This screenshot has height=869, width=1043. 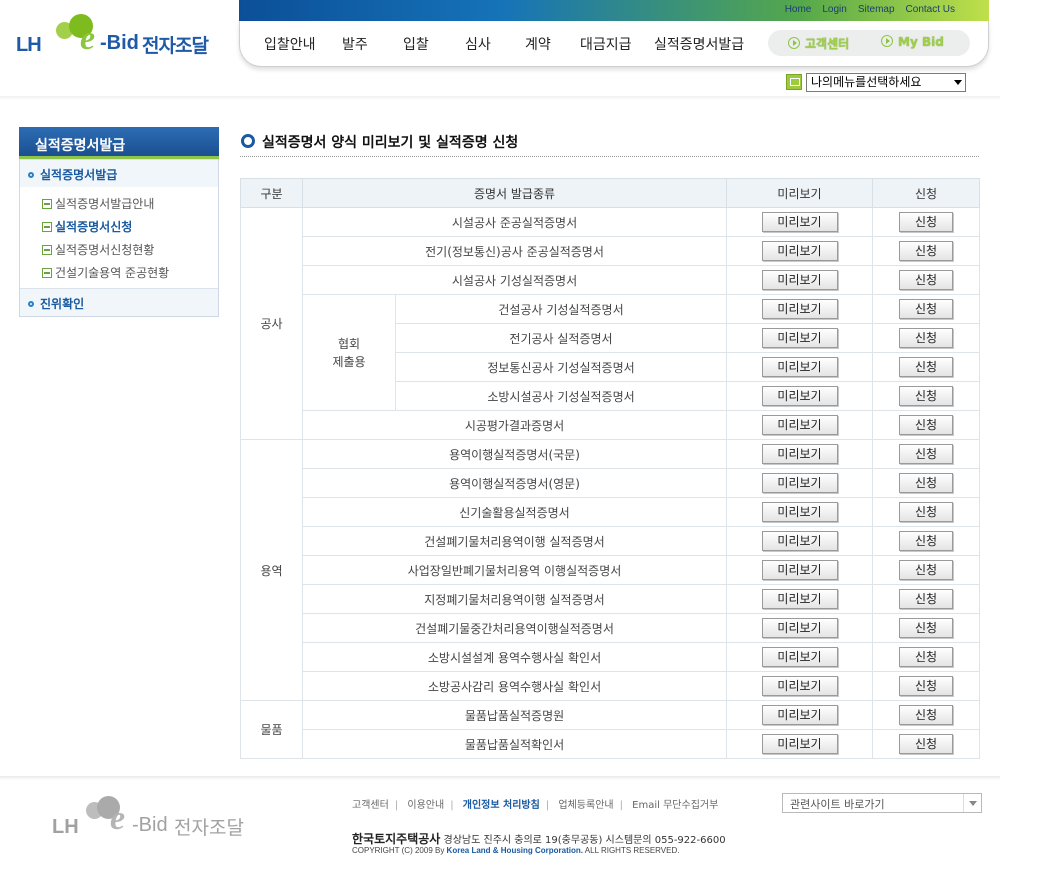 I want to click on bullet-icon, so click(x=31, y=175).